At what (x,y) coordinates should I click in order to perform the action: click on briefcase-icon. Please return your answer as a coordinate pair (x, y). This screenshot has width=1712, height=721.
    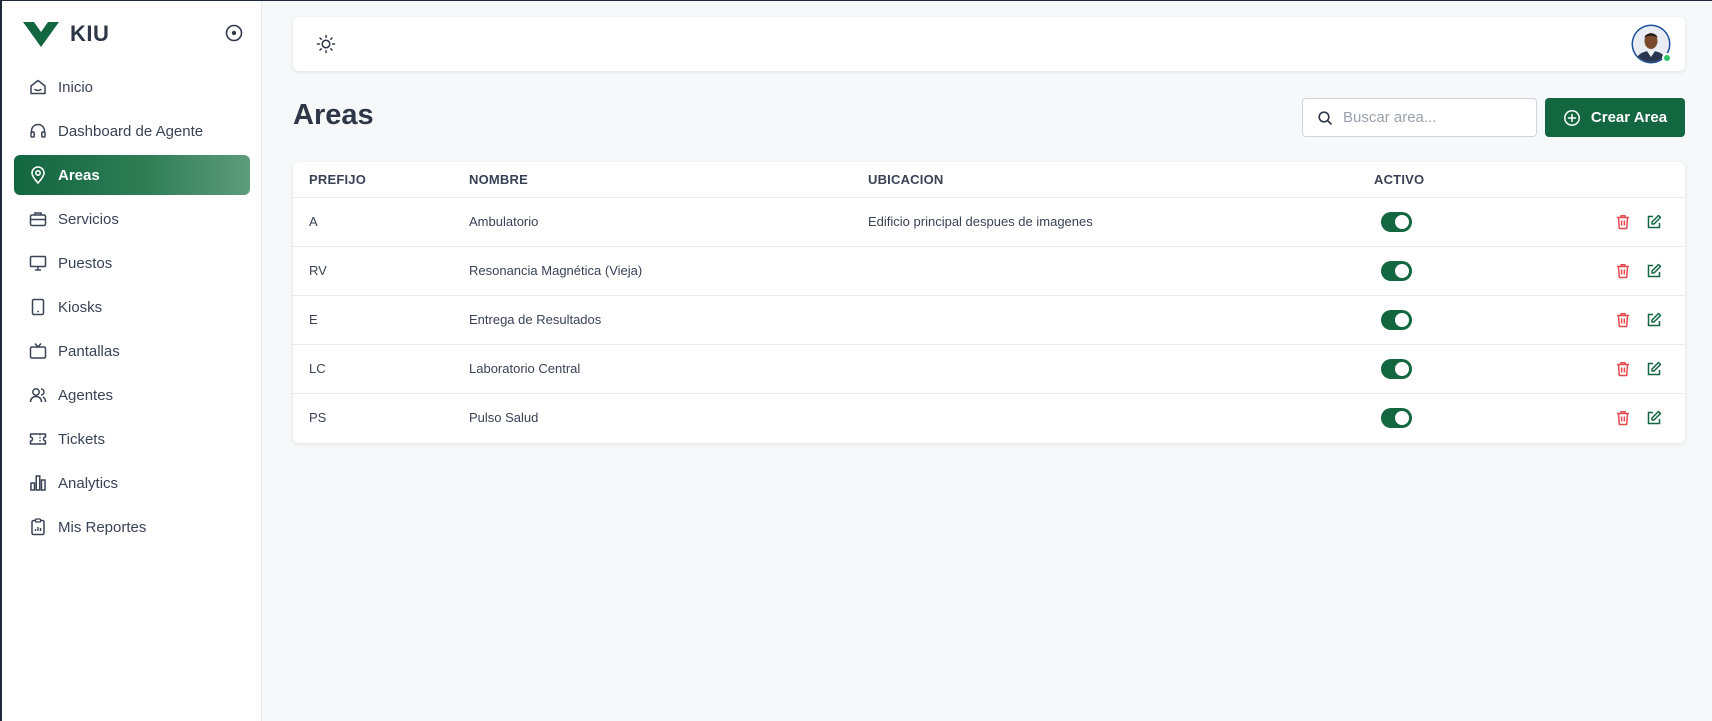
    Looking at the image, I should click on (38, 219).